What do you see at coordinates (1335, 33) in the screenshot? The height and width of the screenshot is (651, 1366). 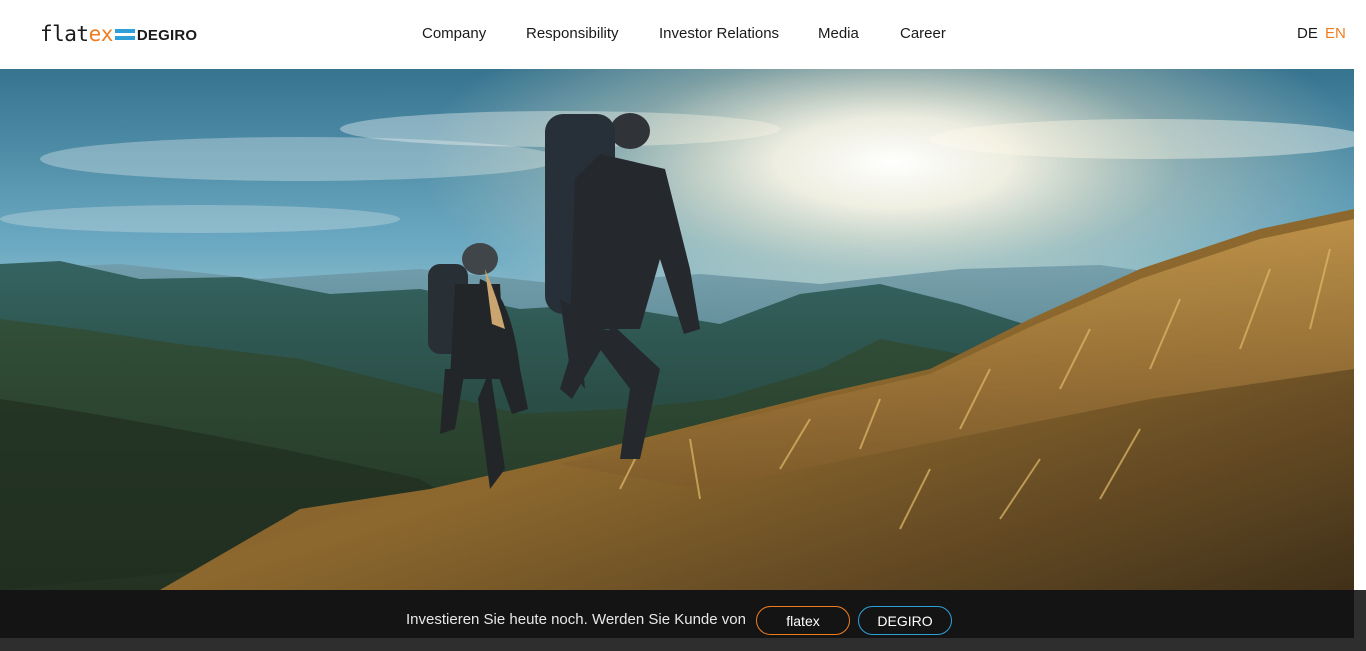 I see `language-en-link: EN` at bounding box center [1335, 33].